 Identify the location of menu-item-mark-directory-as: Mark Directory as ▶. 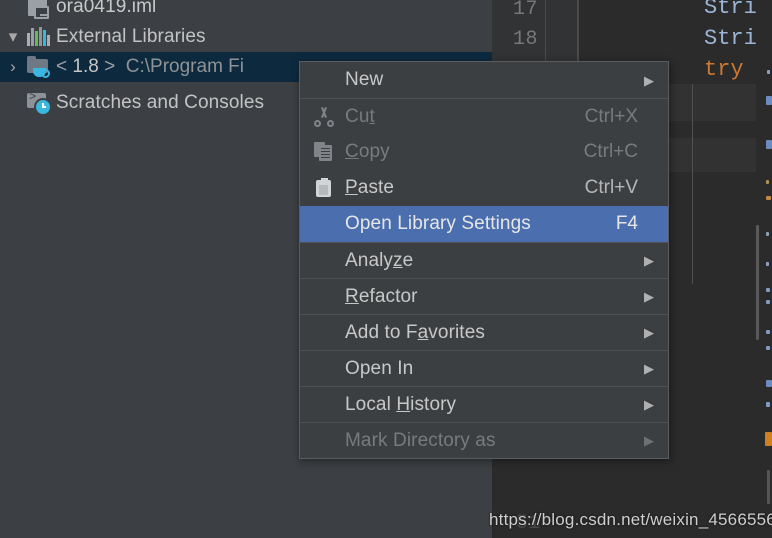
(484, 440).